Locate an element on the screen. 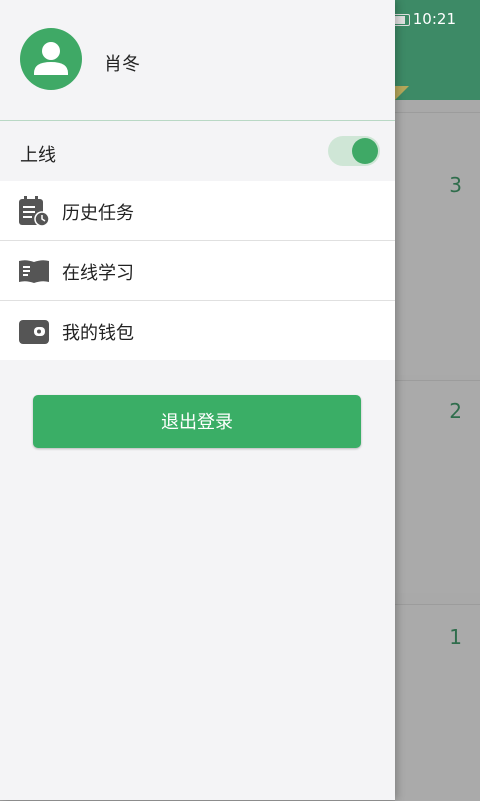 The height and width of the screenshot is (801, 480). count-value: 2 is located at coordinates (455, 411).